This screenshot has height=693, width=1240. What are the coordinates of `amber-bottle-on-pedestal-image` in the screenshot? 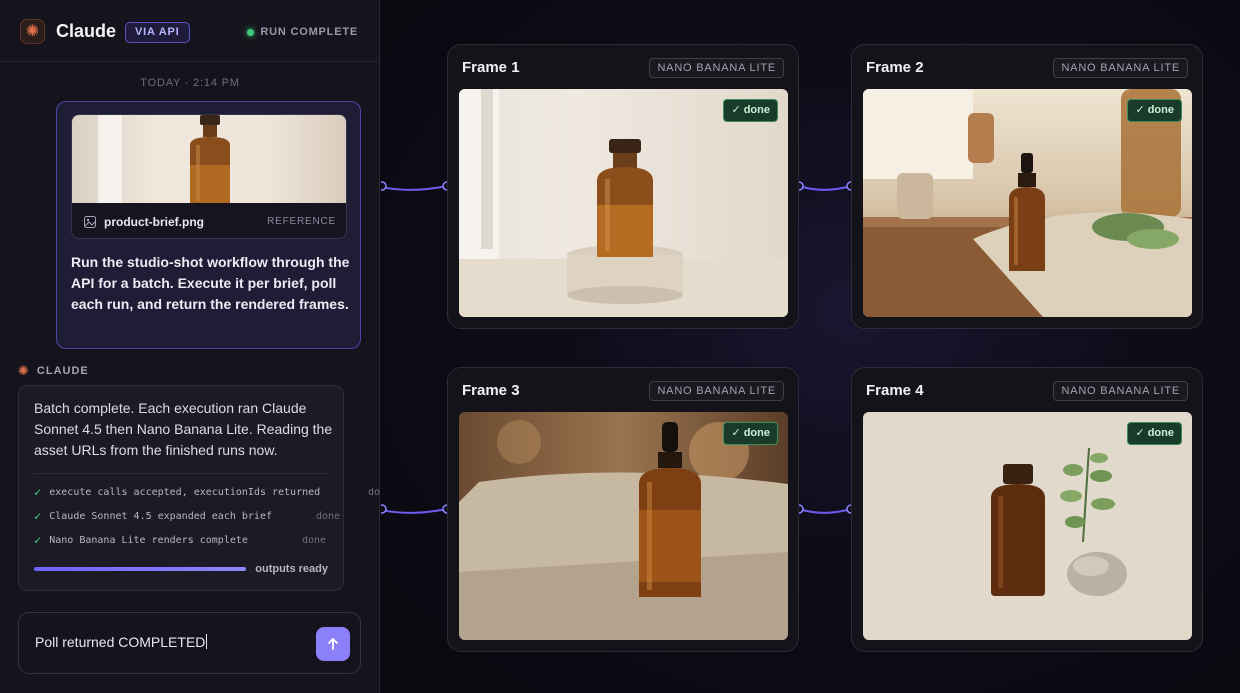 It's located at (623, 203).